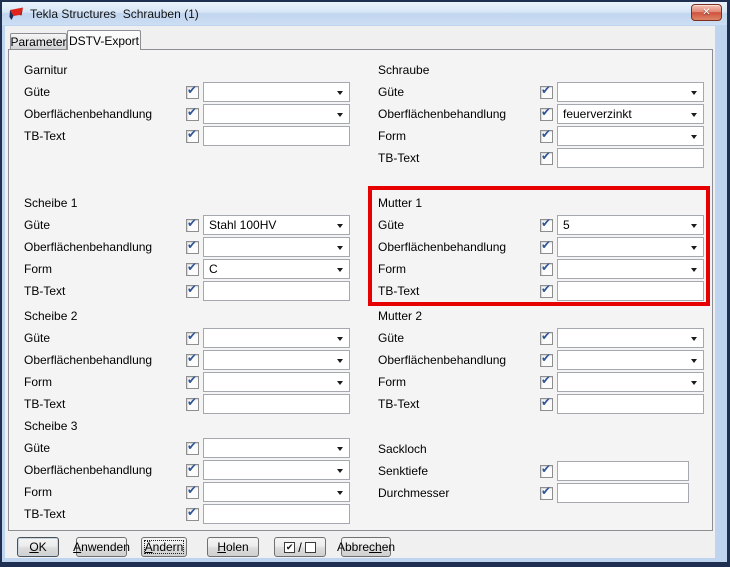  Describe the element at coordinates (192, 403) in the screenshot. I see `scheibe2-tb-text-checkbox: ✔` at that location.